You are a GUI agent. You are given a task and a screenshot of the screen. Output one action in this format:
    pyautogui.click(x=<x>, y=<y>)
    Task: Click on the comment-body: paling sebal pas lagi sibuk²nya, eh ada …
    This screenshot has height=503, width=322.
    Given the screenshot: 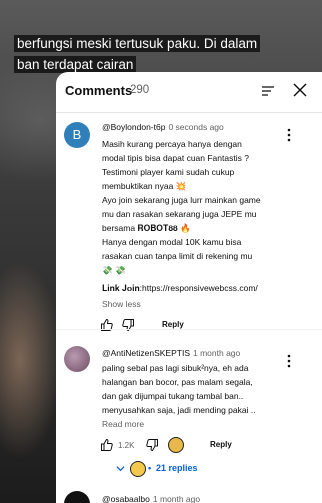 What is the action you would take?
    pyautogui.click(x=202, y=389)
    